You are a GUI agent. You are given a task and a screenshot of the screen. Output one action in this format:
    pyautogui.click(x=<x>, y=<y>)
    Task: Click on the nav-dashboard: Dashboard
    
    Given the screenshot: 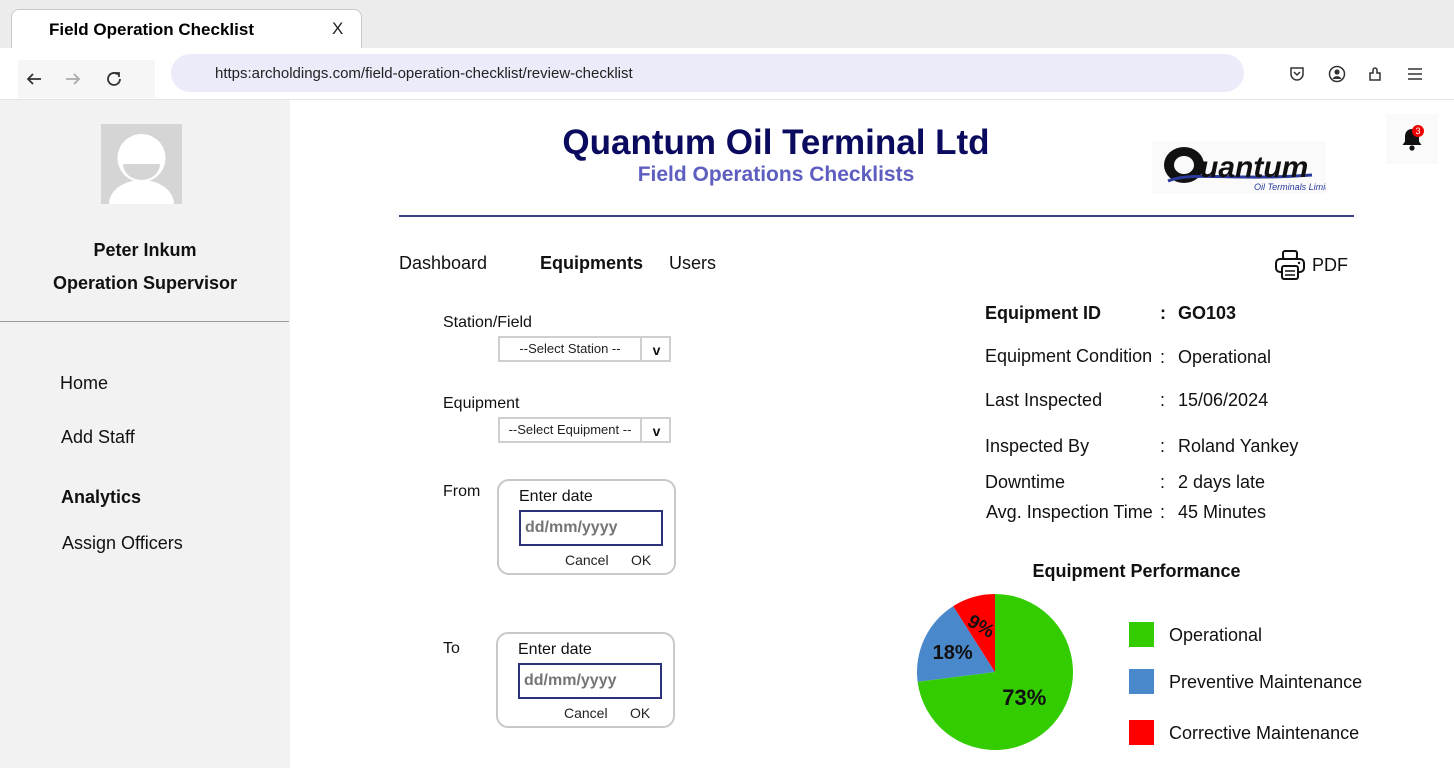 What is the action you would take?
    pyautogui.click(x=443, y=263)
    